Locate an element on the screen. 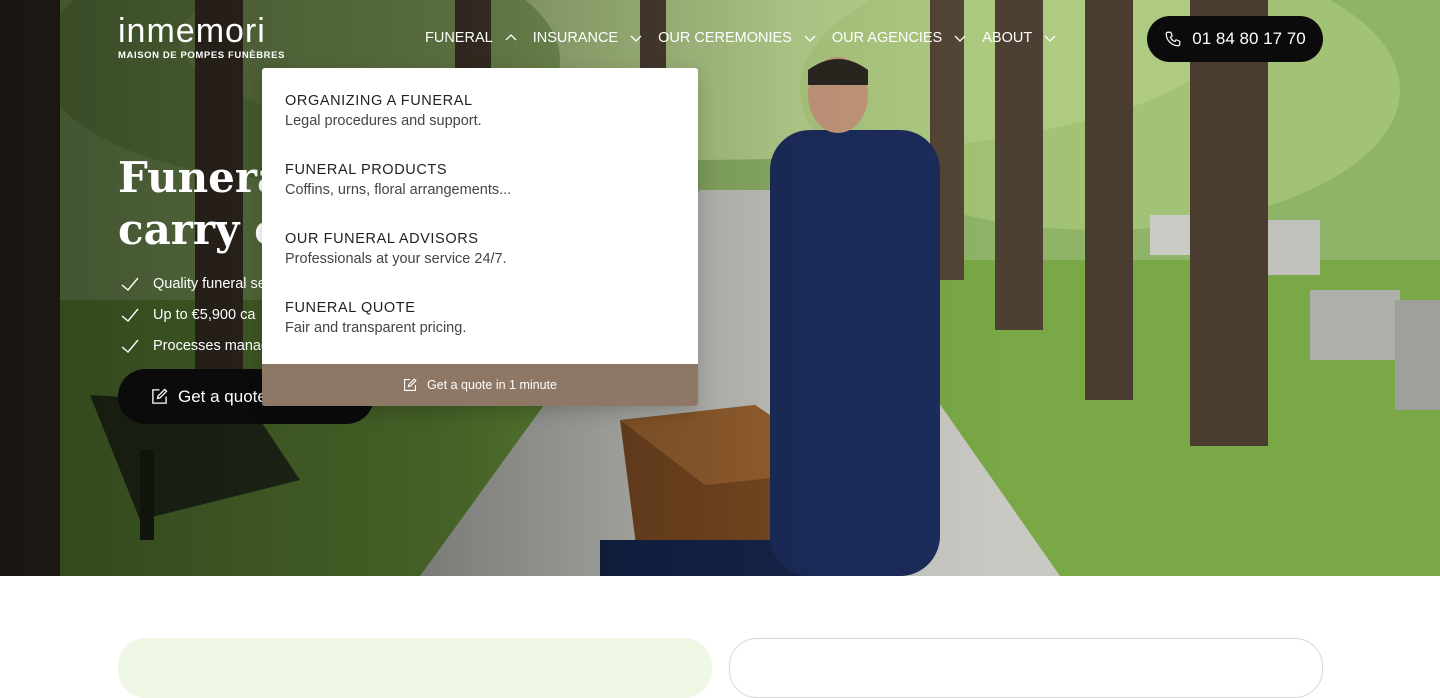 The image size is (1440, 698). nav-item-insurance: INSURANCE is located at coordinates (587, 38).